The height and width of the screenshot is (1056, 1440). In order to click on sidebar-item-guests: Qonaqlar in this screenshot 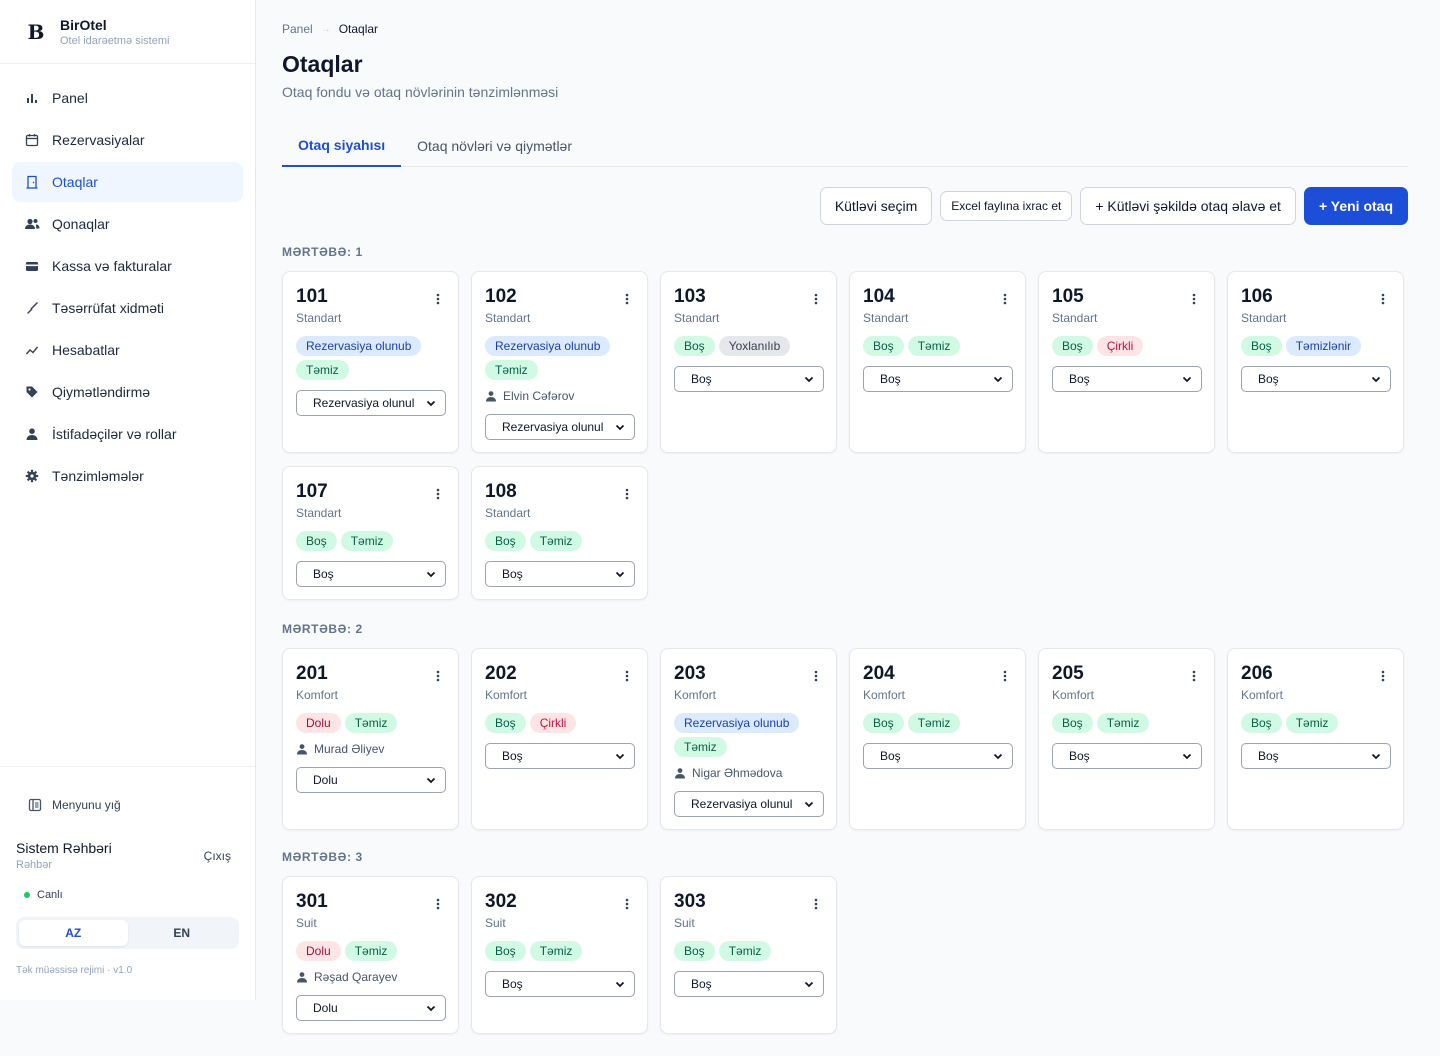, I will do `click(127, 224)`.